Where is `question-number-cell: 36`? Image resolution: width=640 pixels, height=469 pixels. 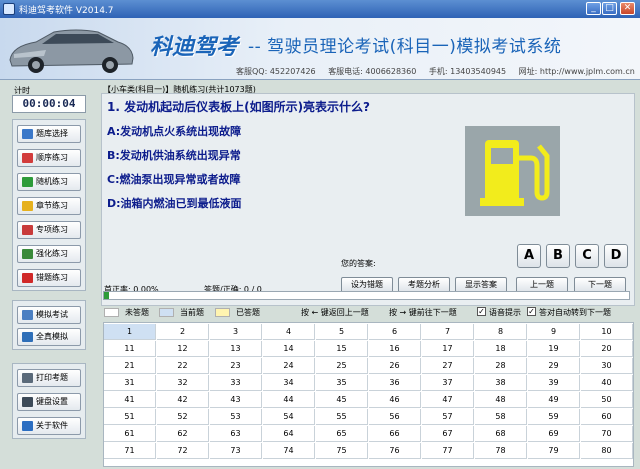 question-number-cell: 36 is located at coordinates (395, 383).